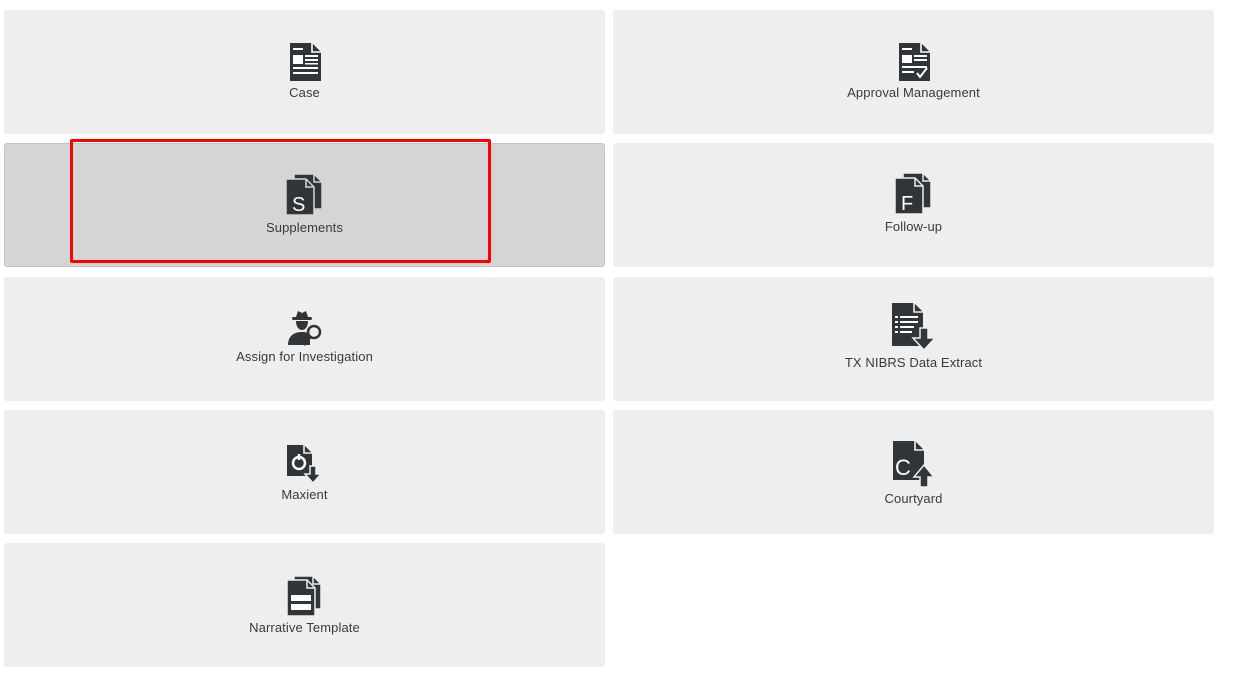  What do you see at coordinates (914, 464) in the screenshot?
I see `courtyard-upload-icon: C` at bounding box center [914, 464].